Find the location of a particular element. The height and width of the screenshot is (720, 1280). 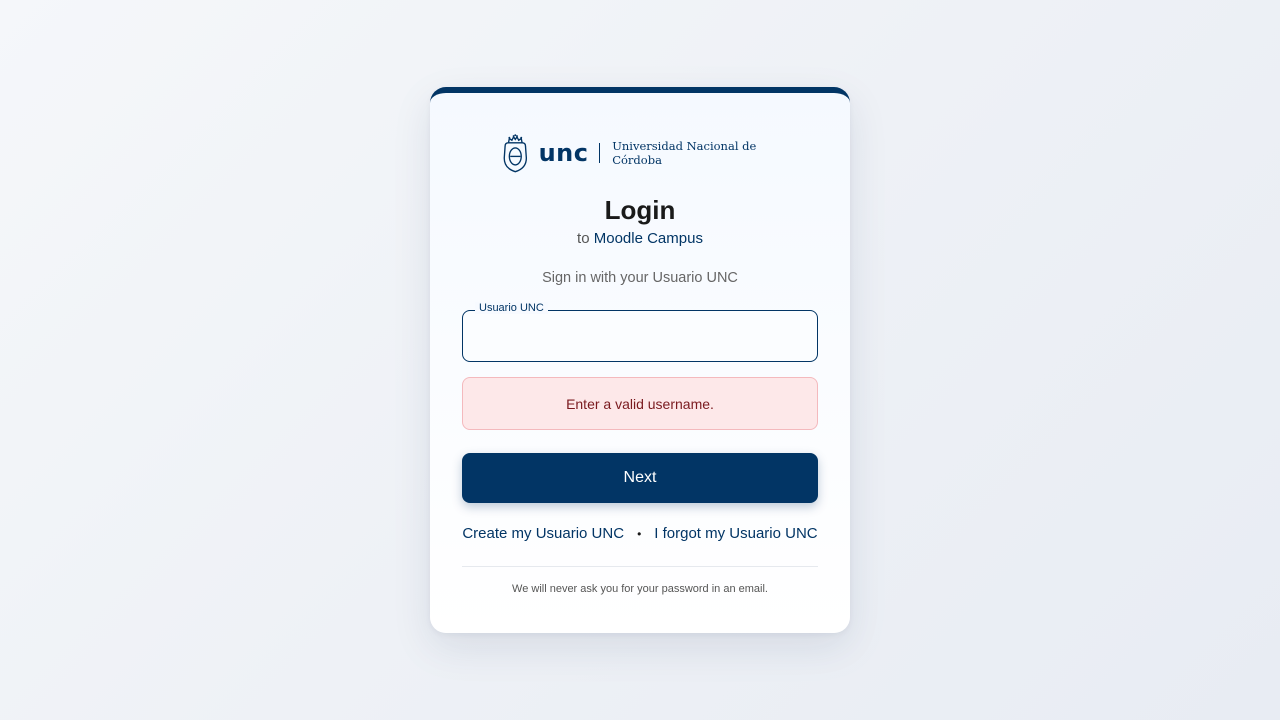

subtitle-prefix: to is located at coordinates (583, 238).